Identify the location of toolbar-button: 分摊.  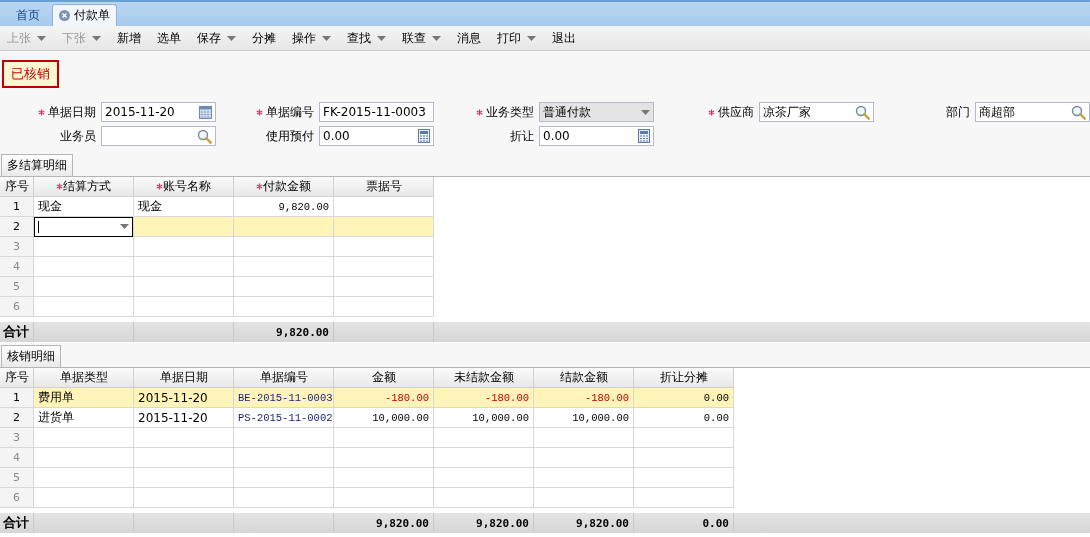
(267, 38).